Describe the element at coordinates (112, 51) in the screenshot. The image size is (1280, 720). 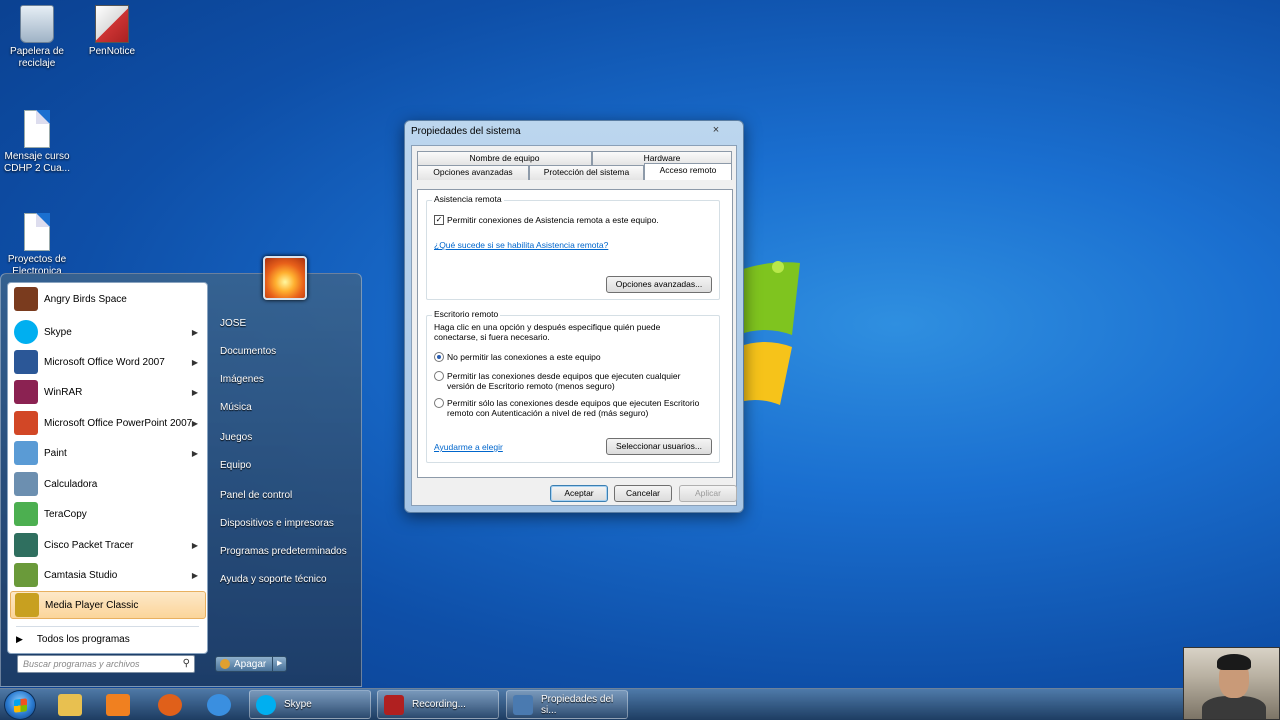
I see `desktop-icon-label: PenNotice` at that location.